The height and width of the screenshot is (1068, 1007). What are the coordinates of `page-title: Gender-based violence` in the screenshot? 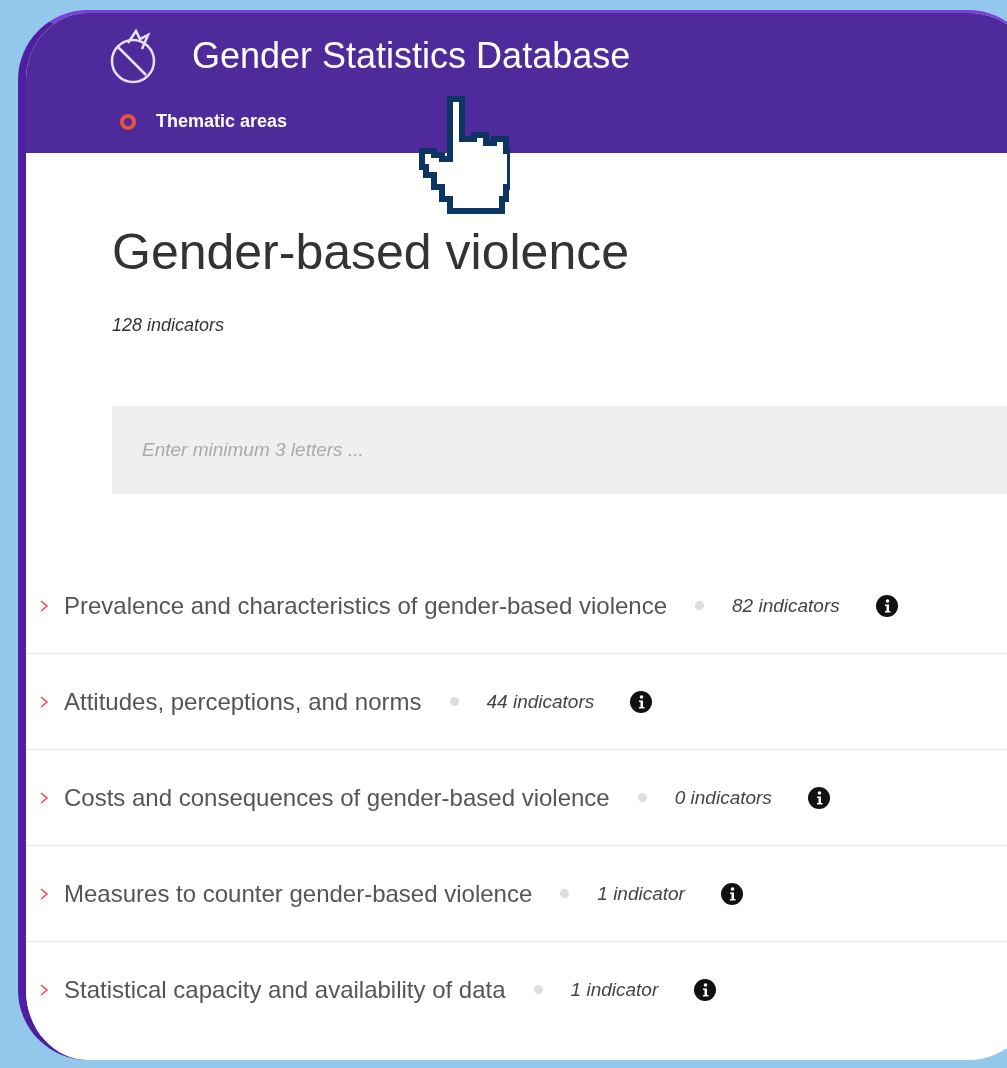 It's located at (371, 252).